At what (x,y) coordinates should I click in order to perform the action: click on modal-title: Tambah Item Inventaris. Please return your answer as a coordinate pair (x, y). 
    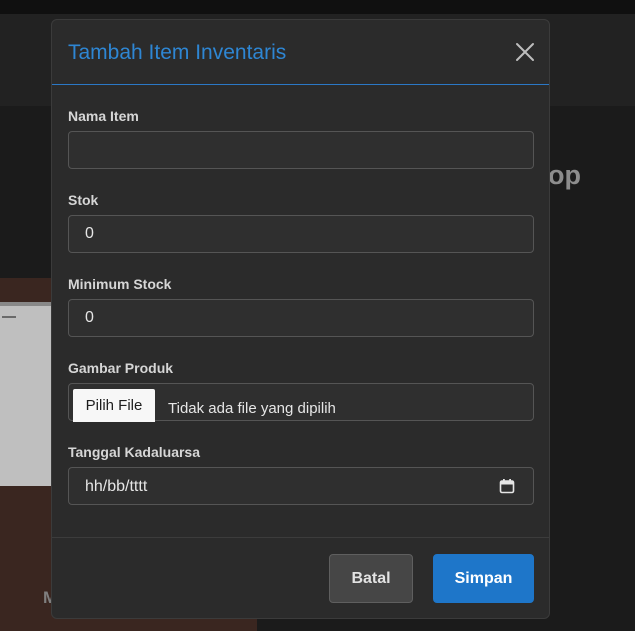
    Looking at the image, I should click on (177, 52).